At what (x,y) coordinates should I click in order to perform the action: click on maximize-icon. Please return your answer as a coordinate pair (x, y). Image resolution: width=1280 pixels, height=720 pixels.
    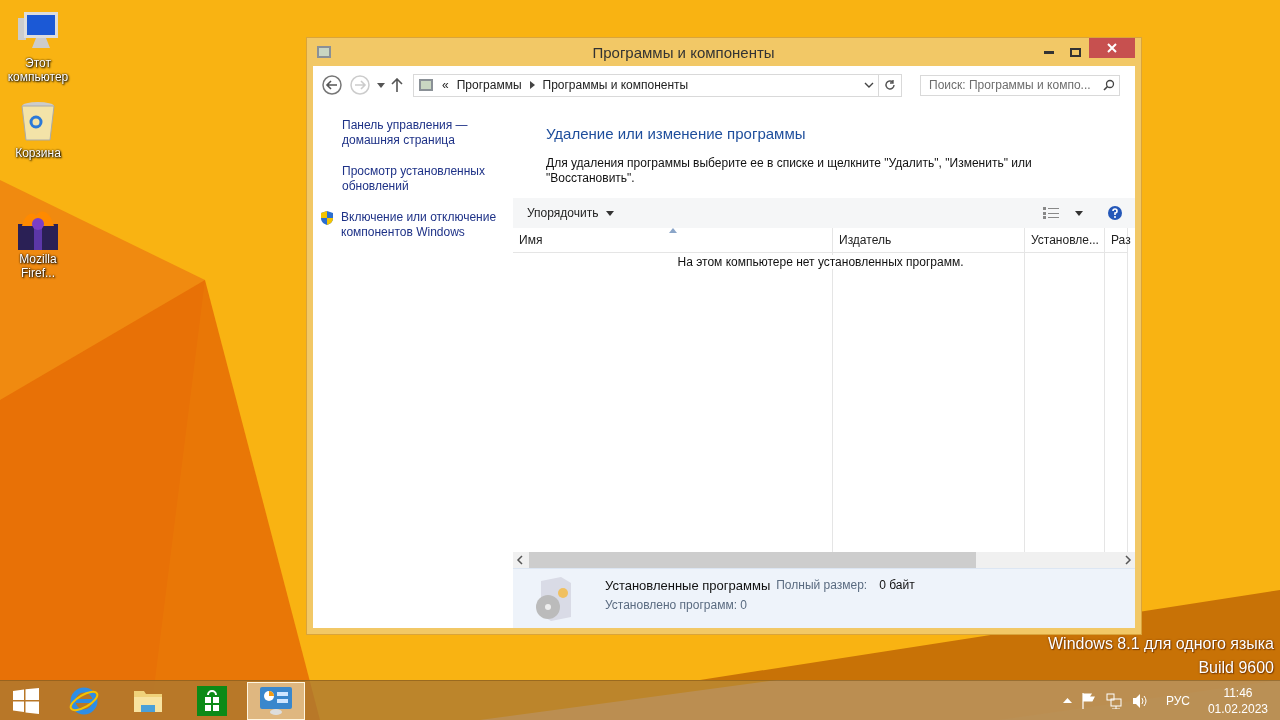
    Looking at the image, I should click on (1075, 52).